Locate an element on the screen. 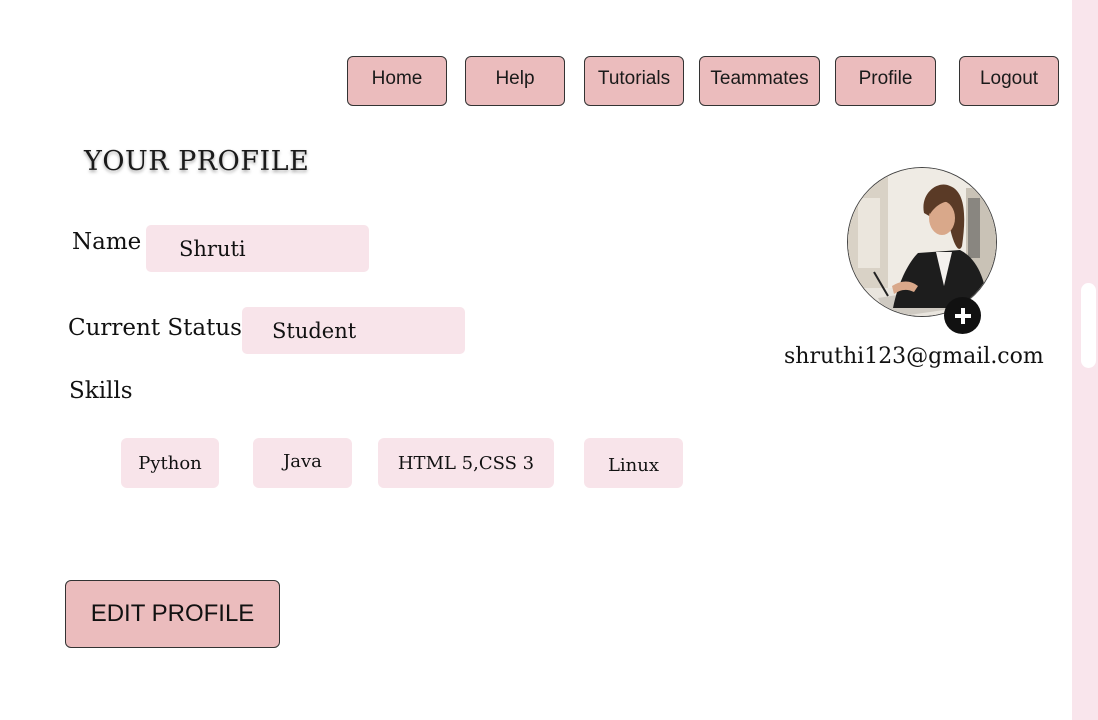  profile-photo-icon is located at coordinates (922, 242).